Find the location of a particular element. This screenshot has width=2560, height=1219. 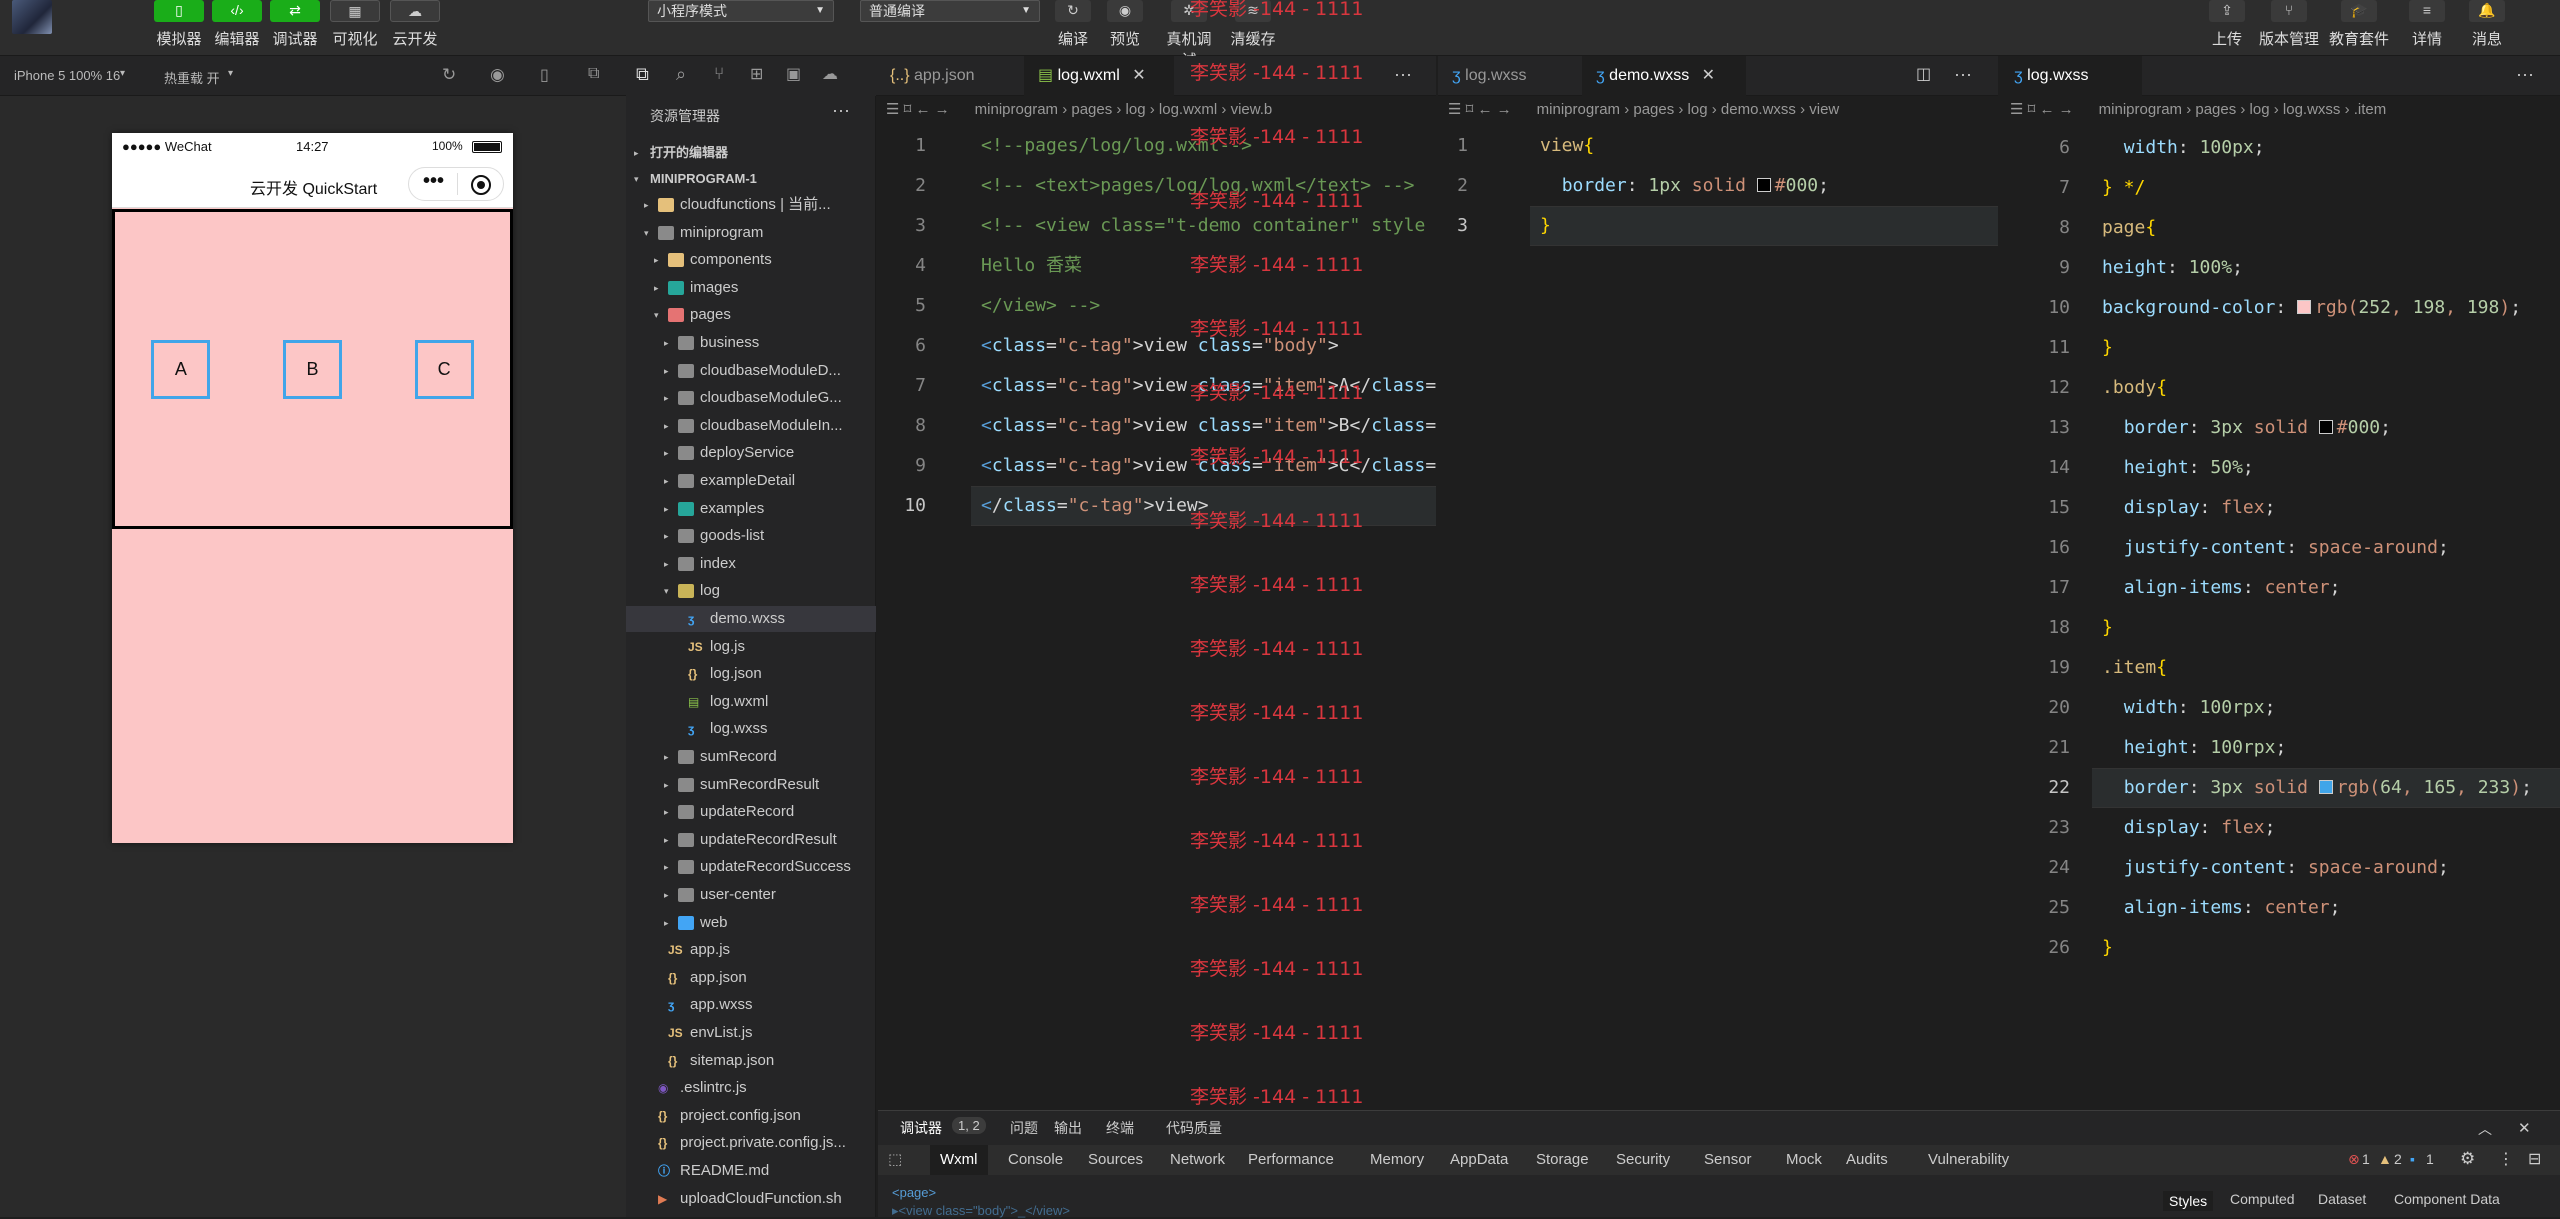

files-icon: ⧉ is located at coordinates (642, 74).